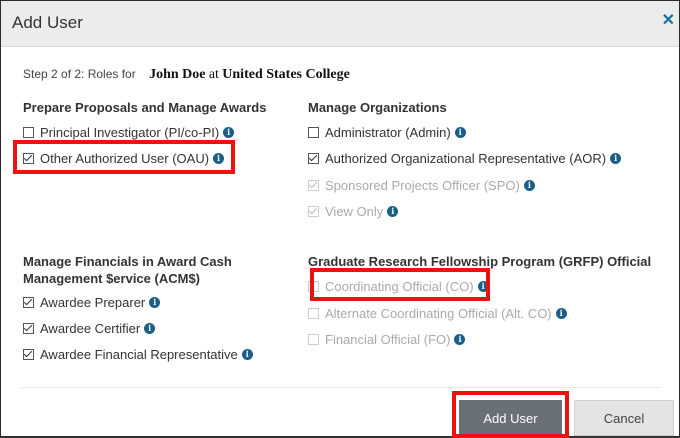 The height and width of the screenshot is (438, 680). What do you see at coordinates (400, 284) in the screenshot?
I see `highlight-box-co` at bounding box center [400, 284].